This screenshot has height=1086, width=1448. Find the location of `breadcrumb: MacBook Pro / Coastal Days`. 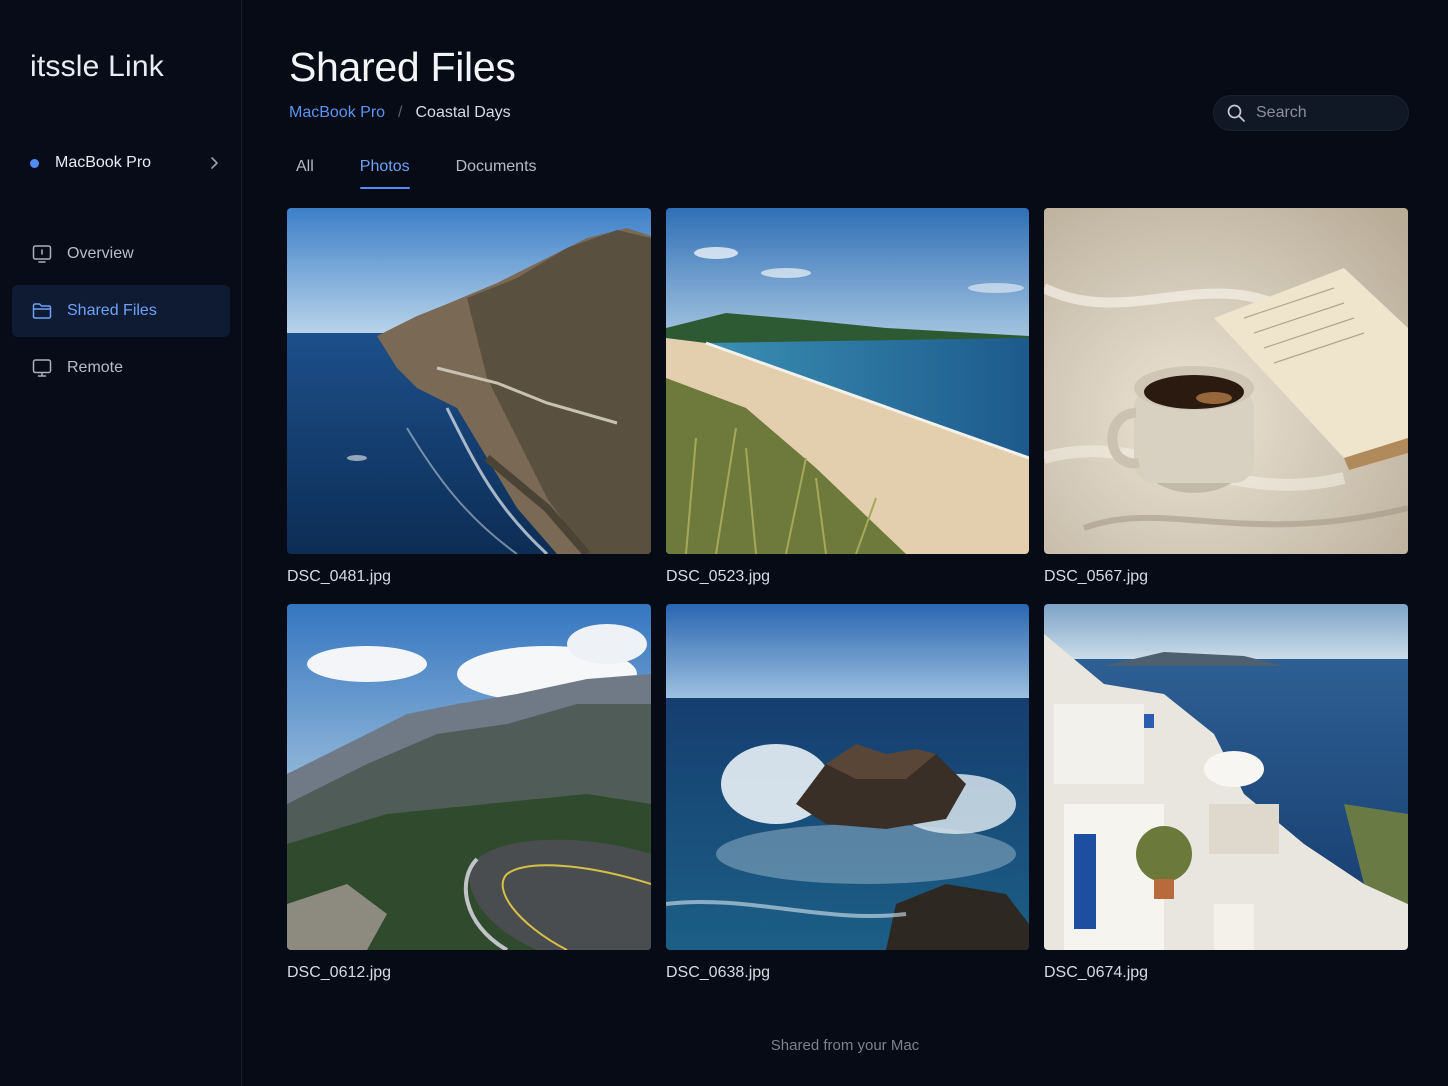

breadcrumb: MacBook Pro / Coastal Days is located at coordinates (400, 113).